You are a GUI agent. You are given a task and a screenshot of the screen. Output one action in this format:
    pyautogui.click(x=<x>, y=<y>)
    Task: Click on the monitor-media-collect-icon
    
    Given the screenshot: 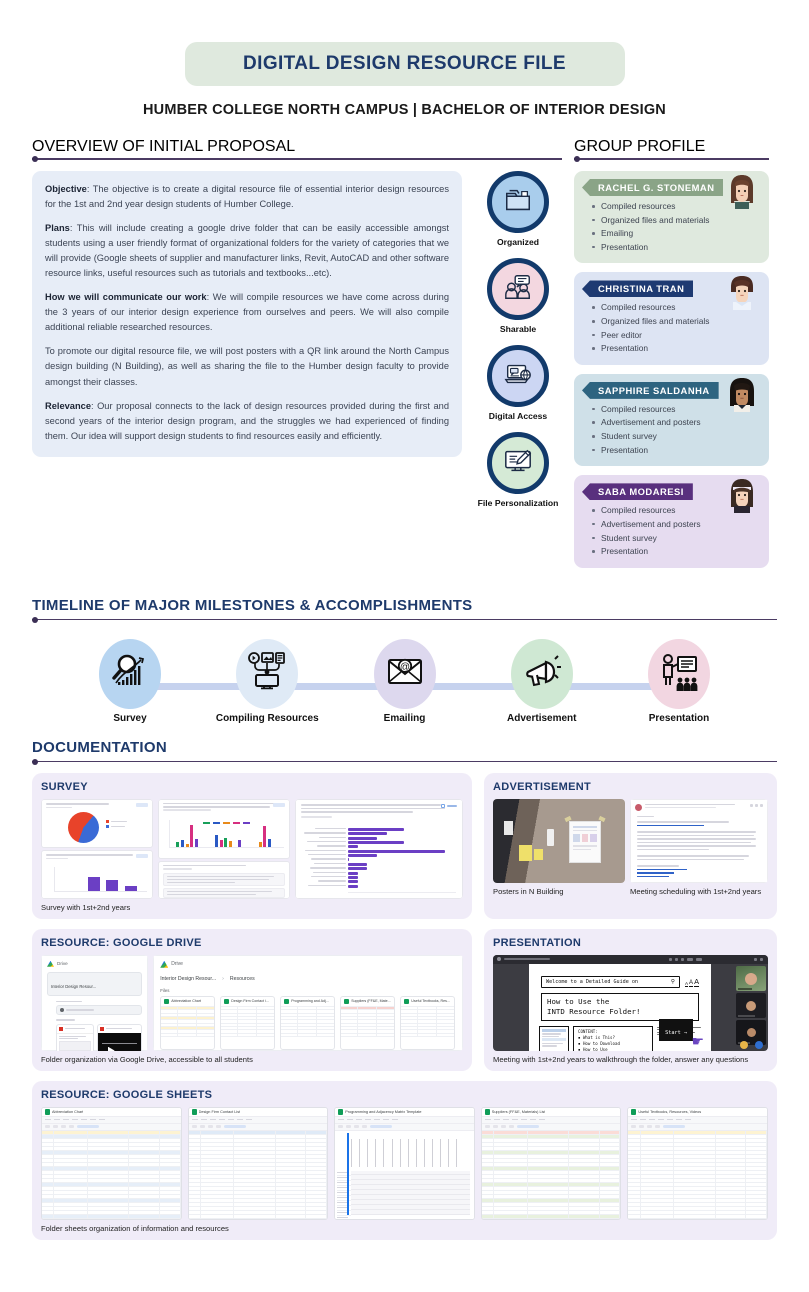 What is the action you would take?
    pyautogui.click(x=267, y=673)
    